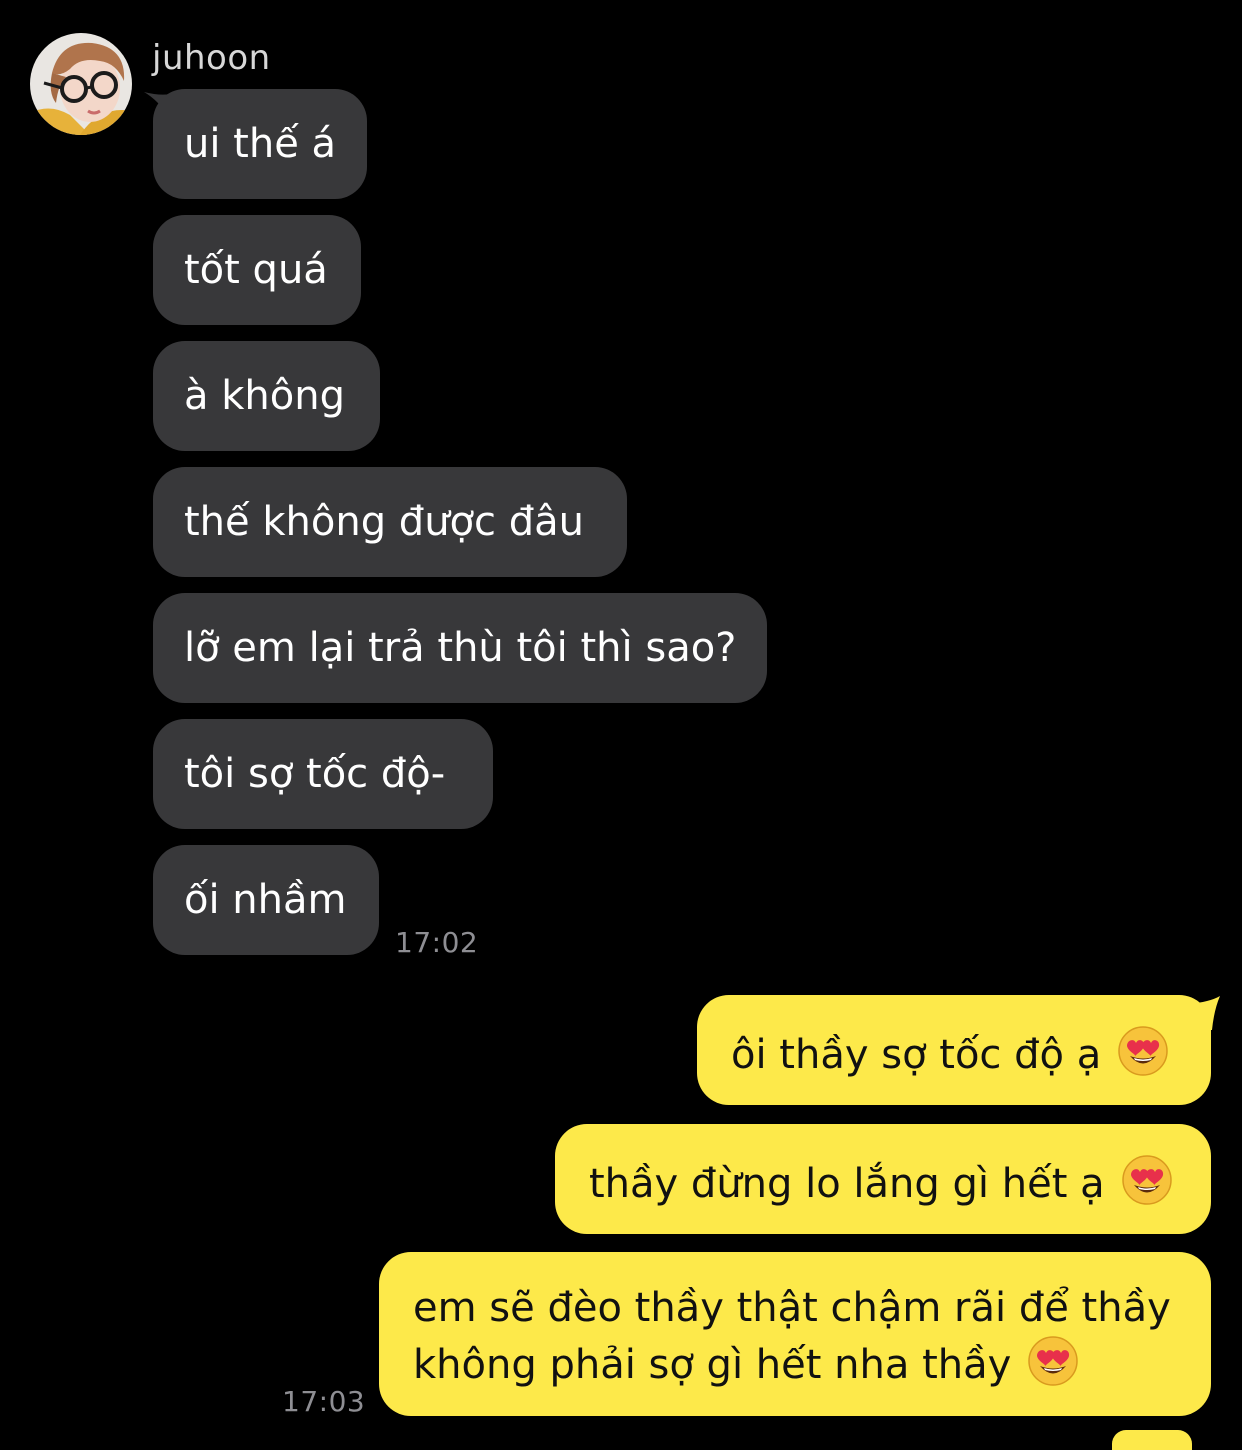 The height and width of the screenshot is (1450, 1242). I want to click on sender-name: juhoon, so click(211, 58).